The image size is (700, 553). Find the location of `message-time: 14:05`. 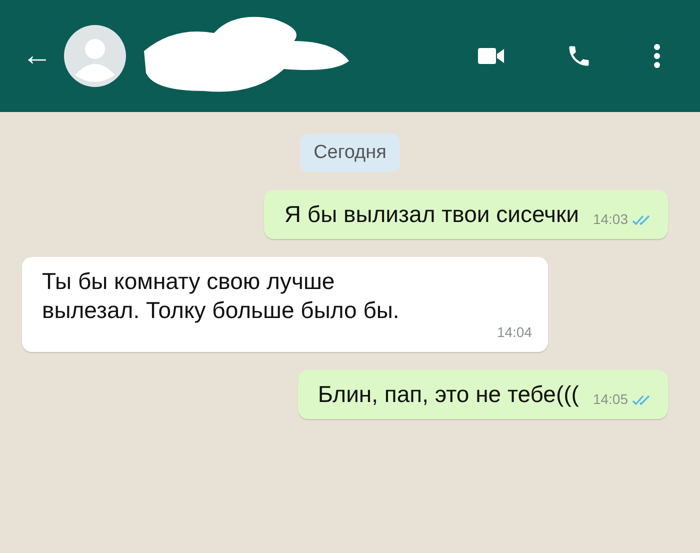

message-time: 14:05 is located at coordinates (610, 399).